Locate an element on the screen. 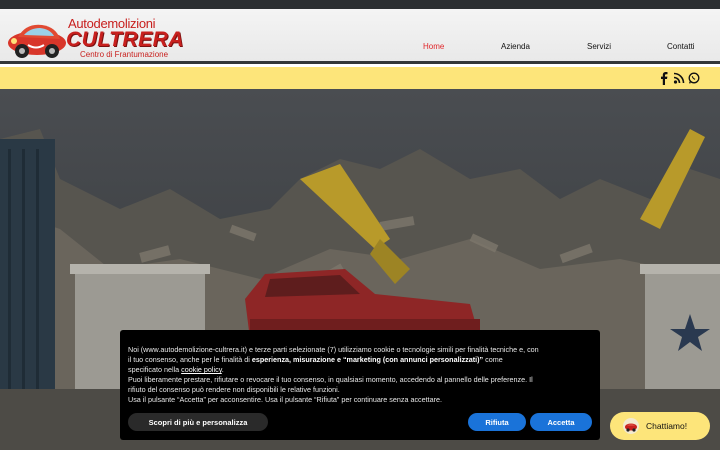 The height and width of the screenshot is (450, 720). cookie-text-line: specificato nella is located at coordinates (155, 369).